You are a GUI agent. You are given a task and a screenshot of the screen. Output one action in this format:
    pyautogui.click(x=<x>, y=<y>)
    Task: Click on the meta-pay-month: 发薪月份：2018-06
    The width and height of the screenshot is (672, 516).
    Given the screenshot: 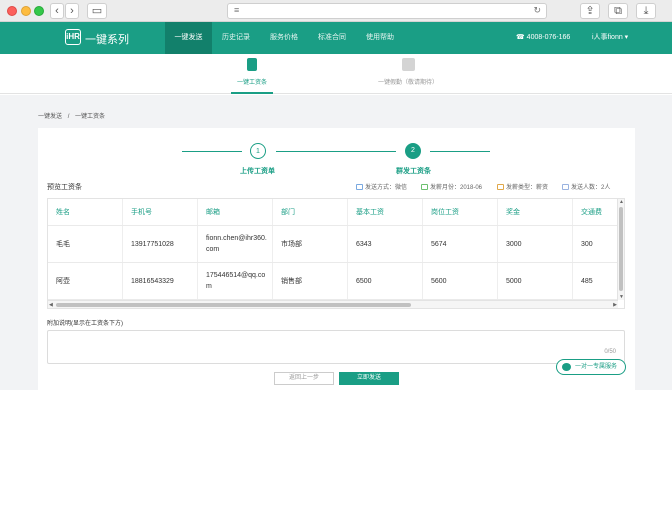 What is the action you would take?
    pyautogui.click(x=451, y=186)
    